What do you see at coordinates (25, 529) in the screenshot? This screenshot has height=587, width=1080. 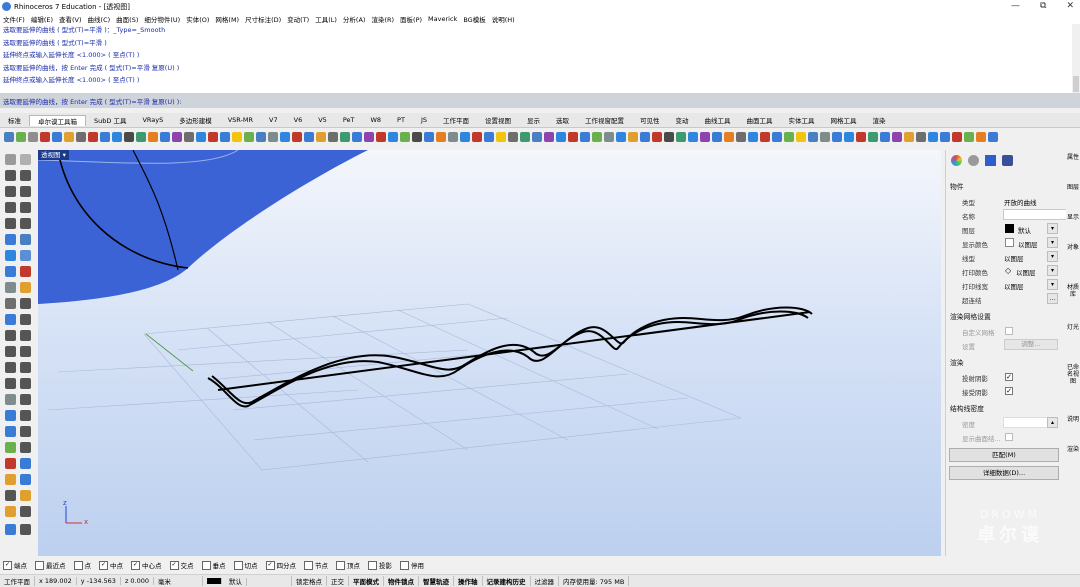 I see `options-icon` at bounding box center [25, 529].